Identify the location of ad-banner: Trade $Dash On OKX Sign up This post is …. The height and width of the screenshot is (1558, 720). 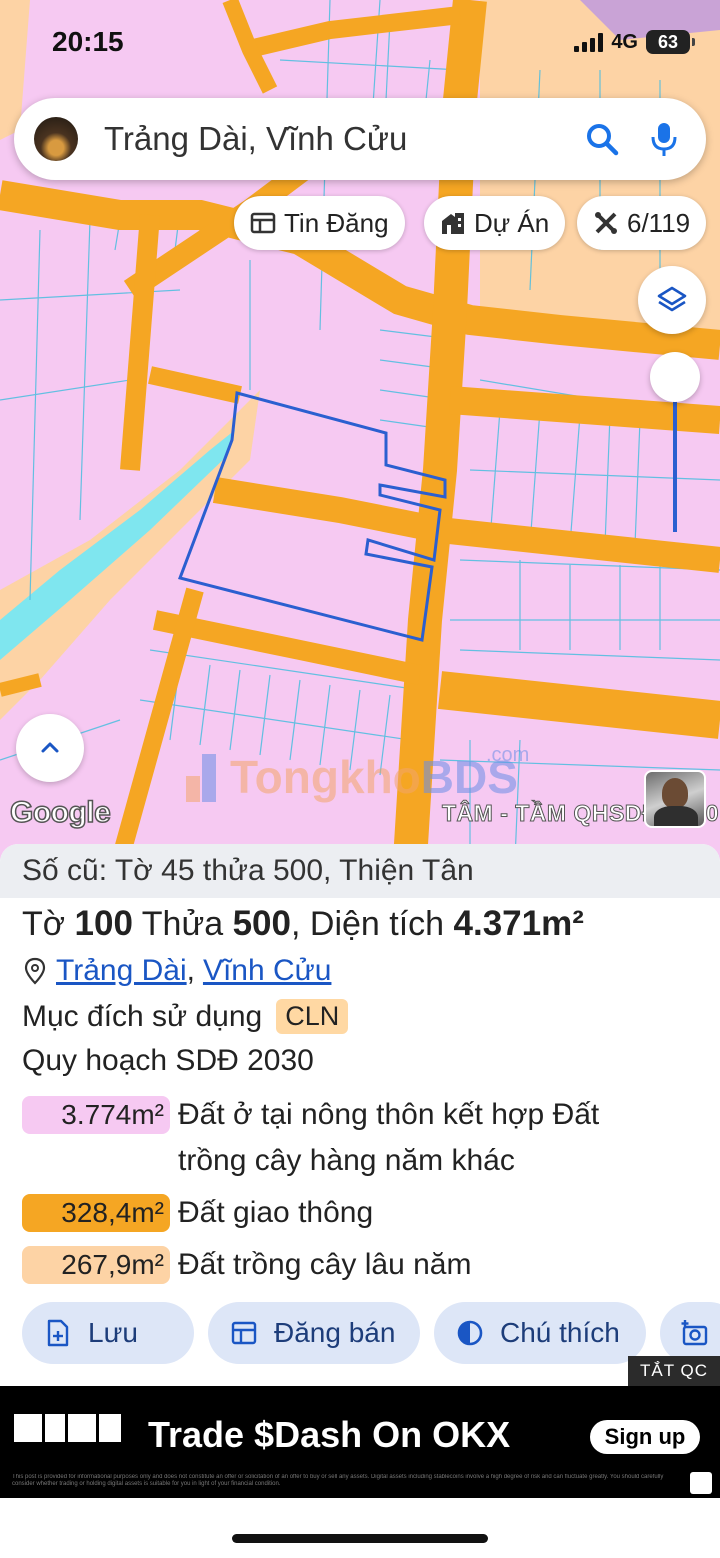
(360, 1442).